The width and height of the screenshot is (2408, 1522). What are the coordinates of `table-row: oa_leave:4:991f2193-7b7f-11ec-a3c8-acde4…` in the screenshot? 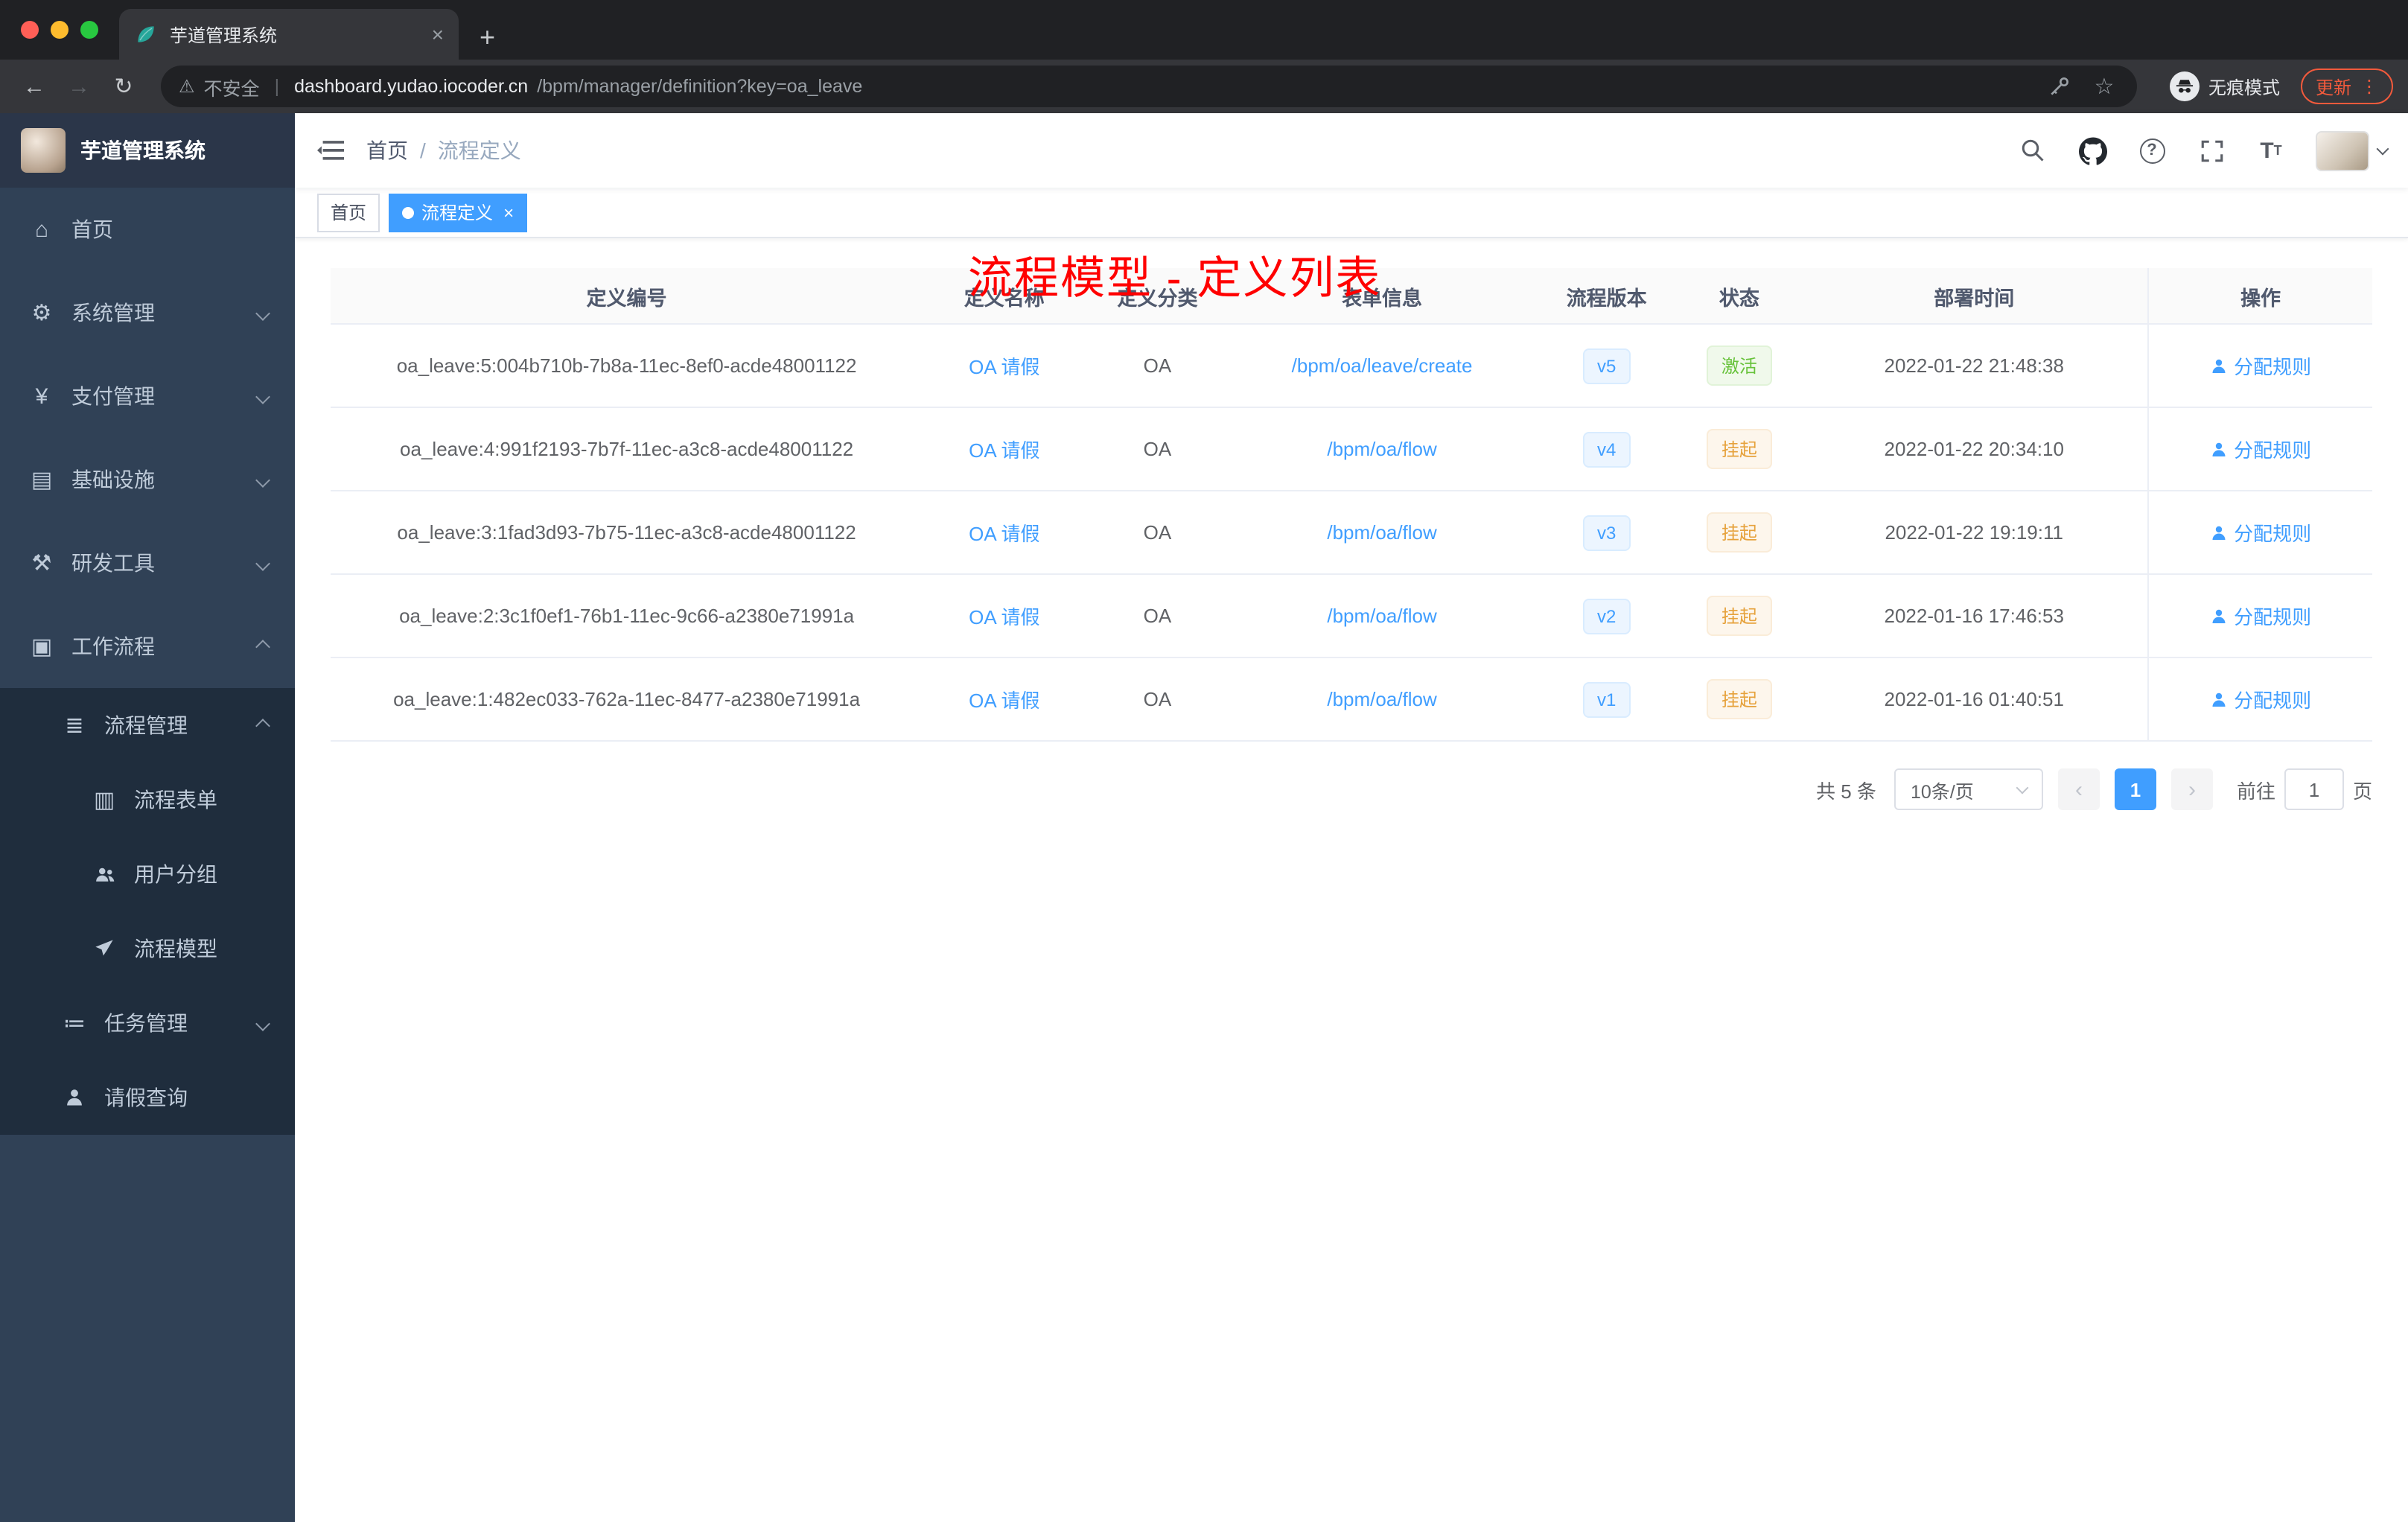 It's located at (1351, 449).